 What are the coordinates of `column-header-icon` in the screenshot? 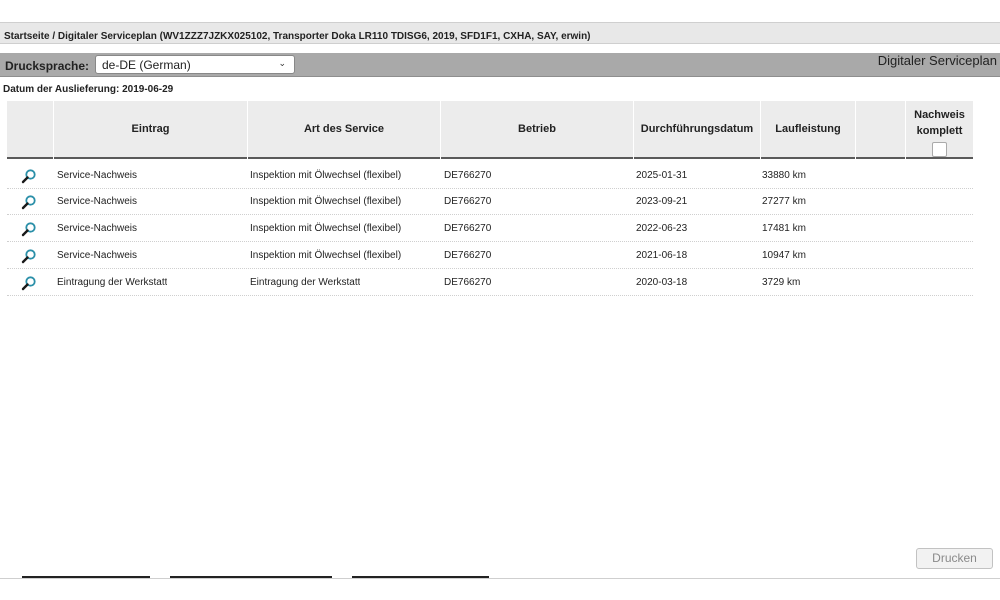 It's located at (30, 130).